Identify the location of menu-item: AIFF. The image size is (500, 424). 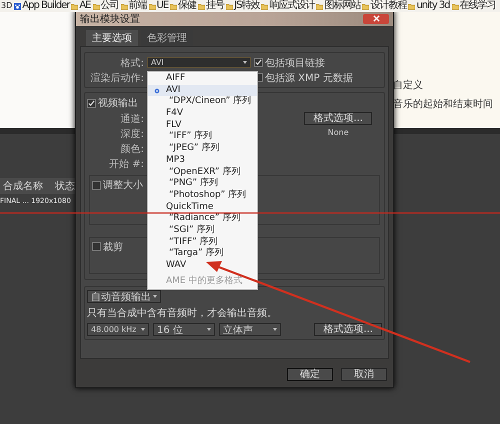
(202, 79).